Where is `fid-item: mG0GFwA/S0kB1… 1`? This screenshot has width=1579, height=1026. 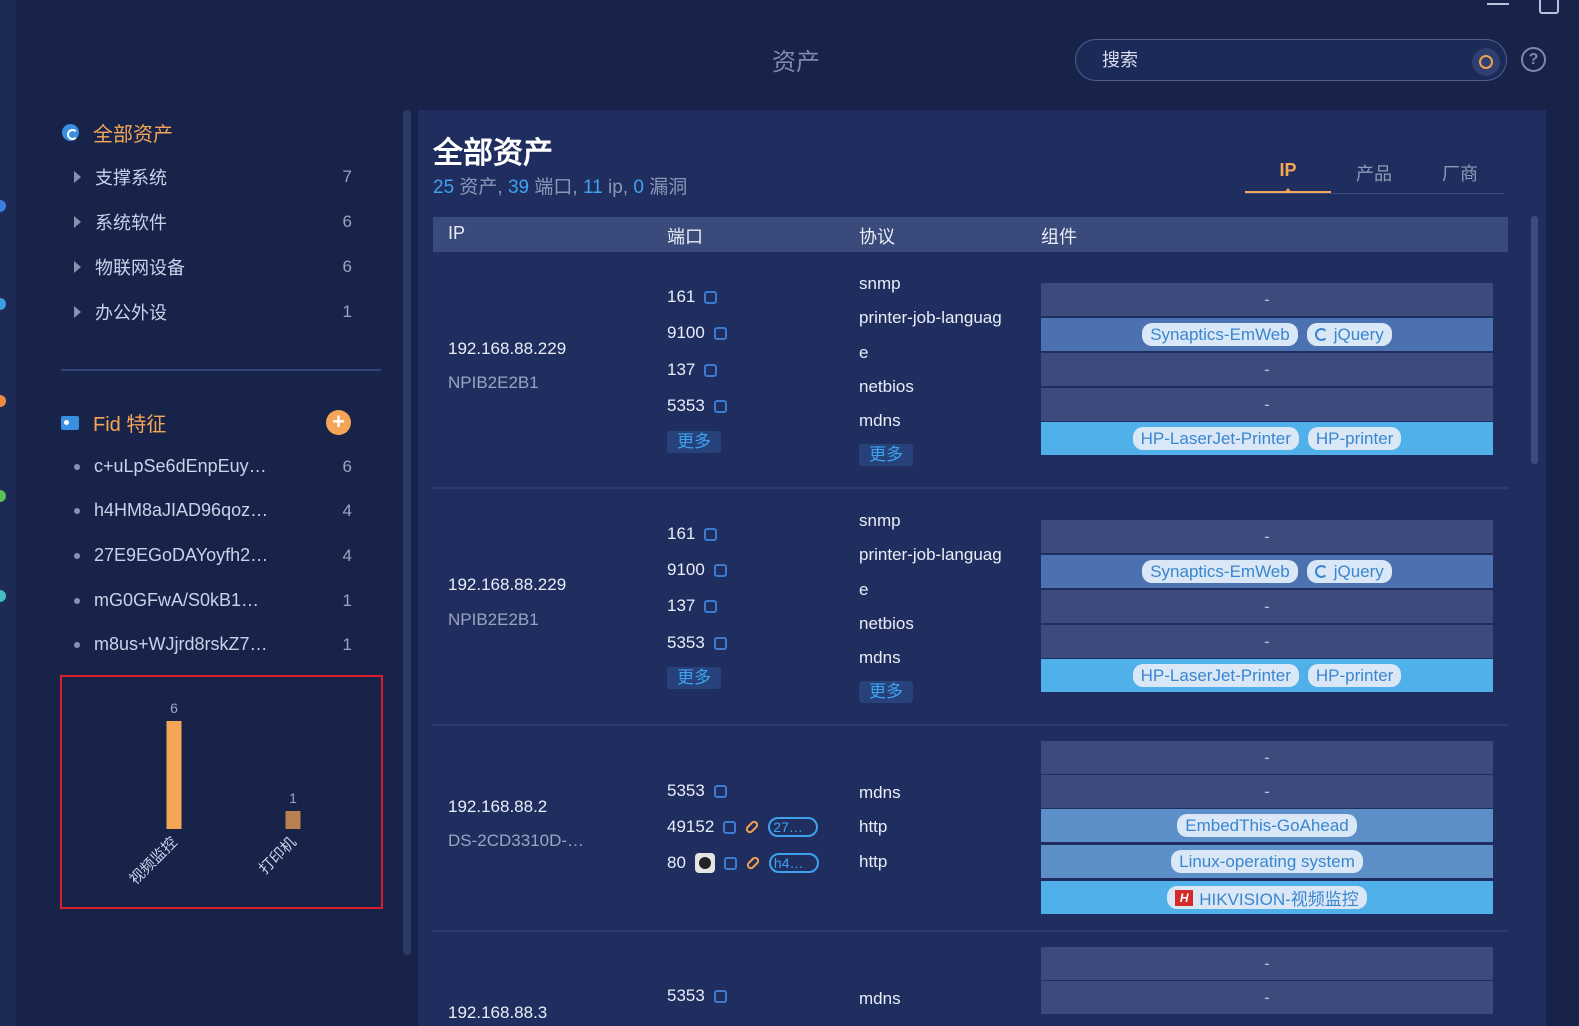
fid-item: mG0GFwA/S0kB1… 1 is located at coordinates (213, 600).